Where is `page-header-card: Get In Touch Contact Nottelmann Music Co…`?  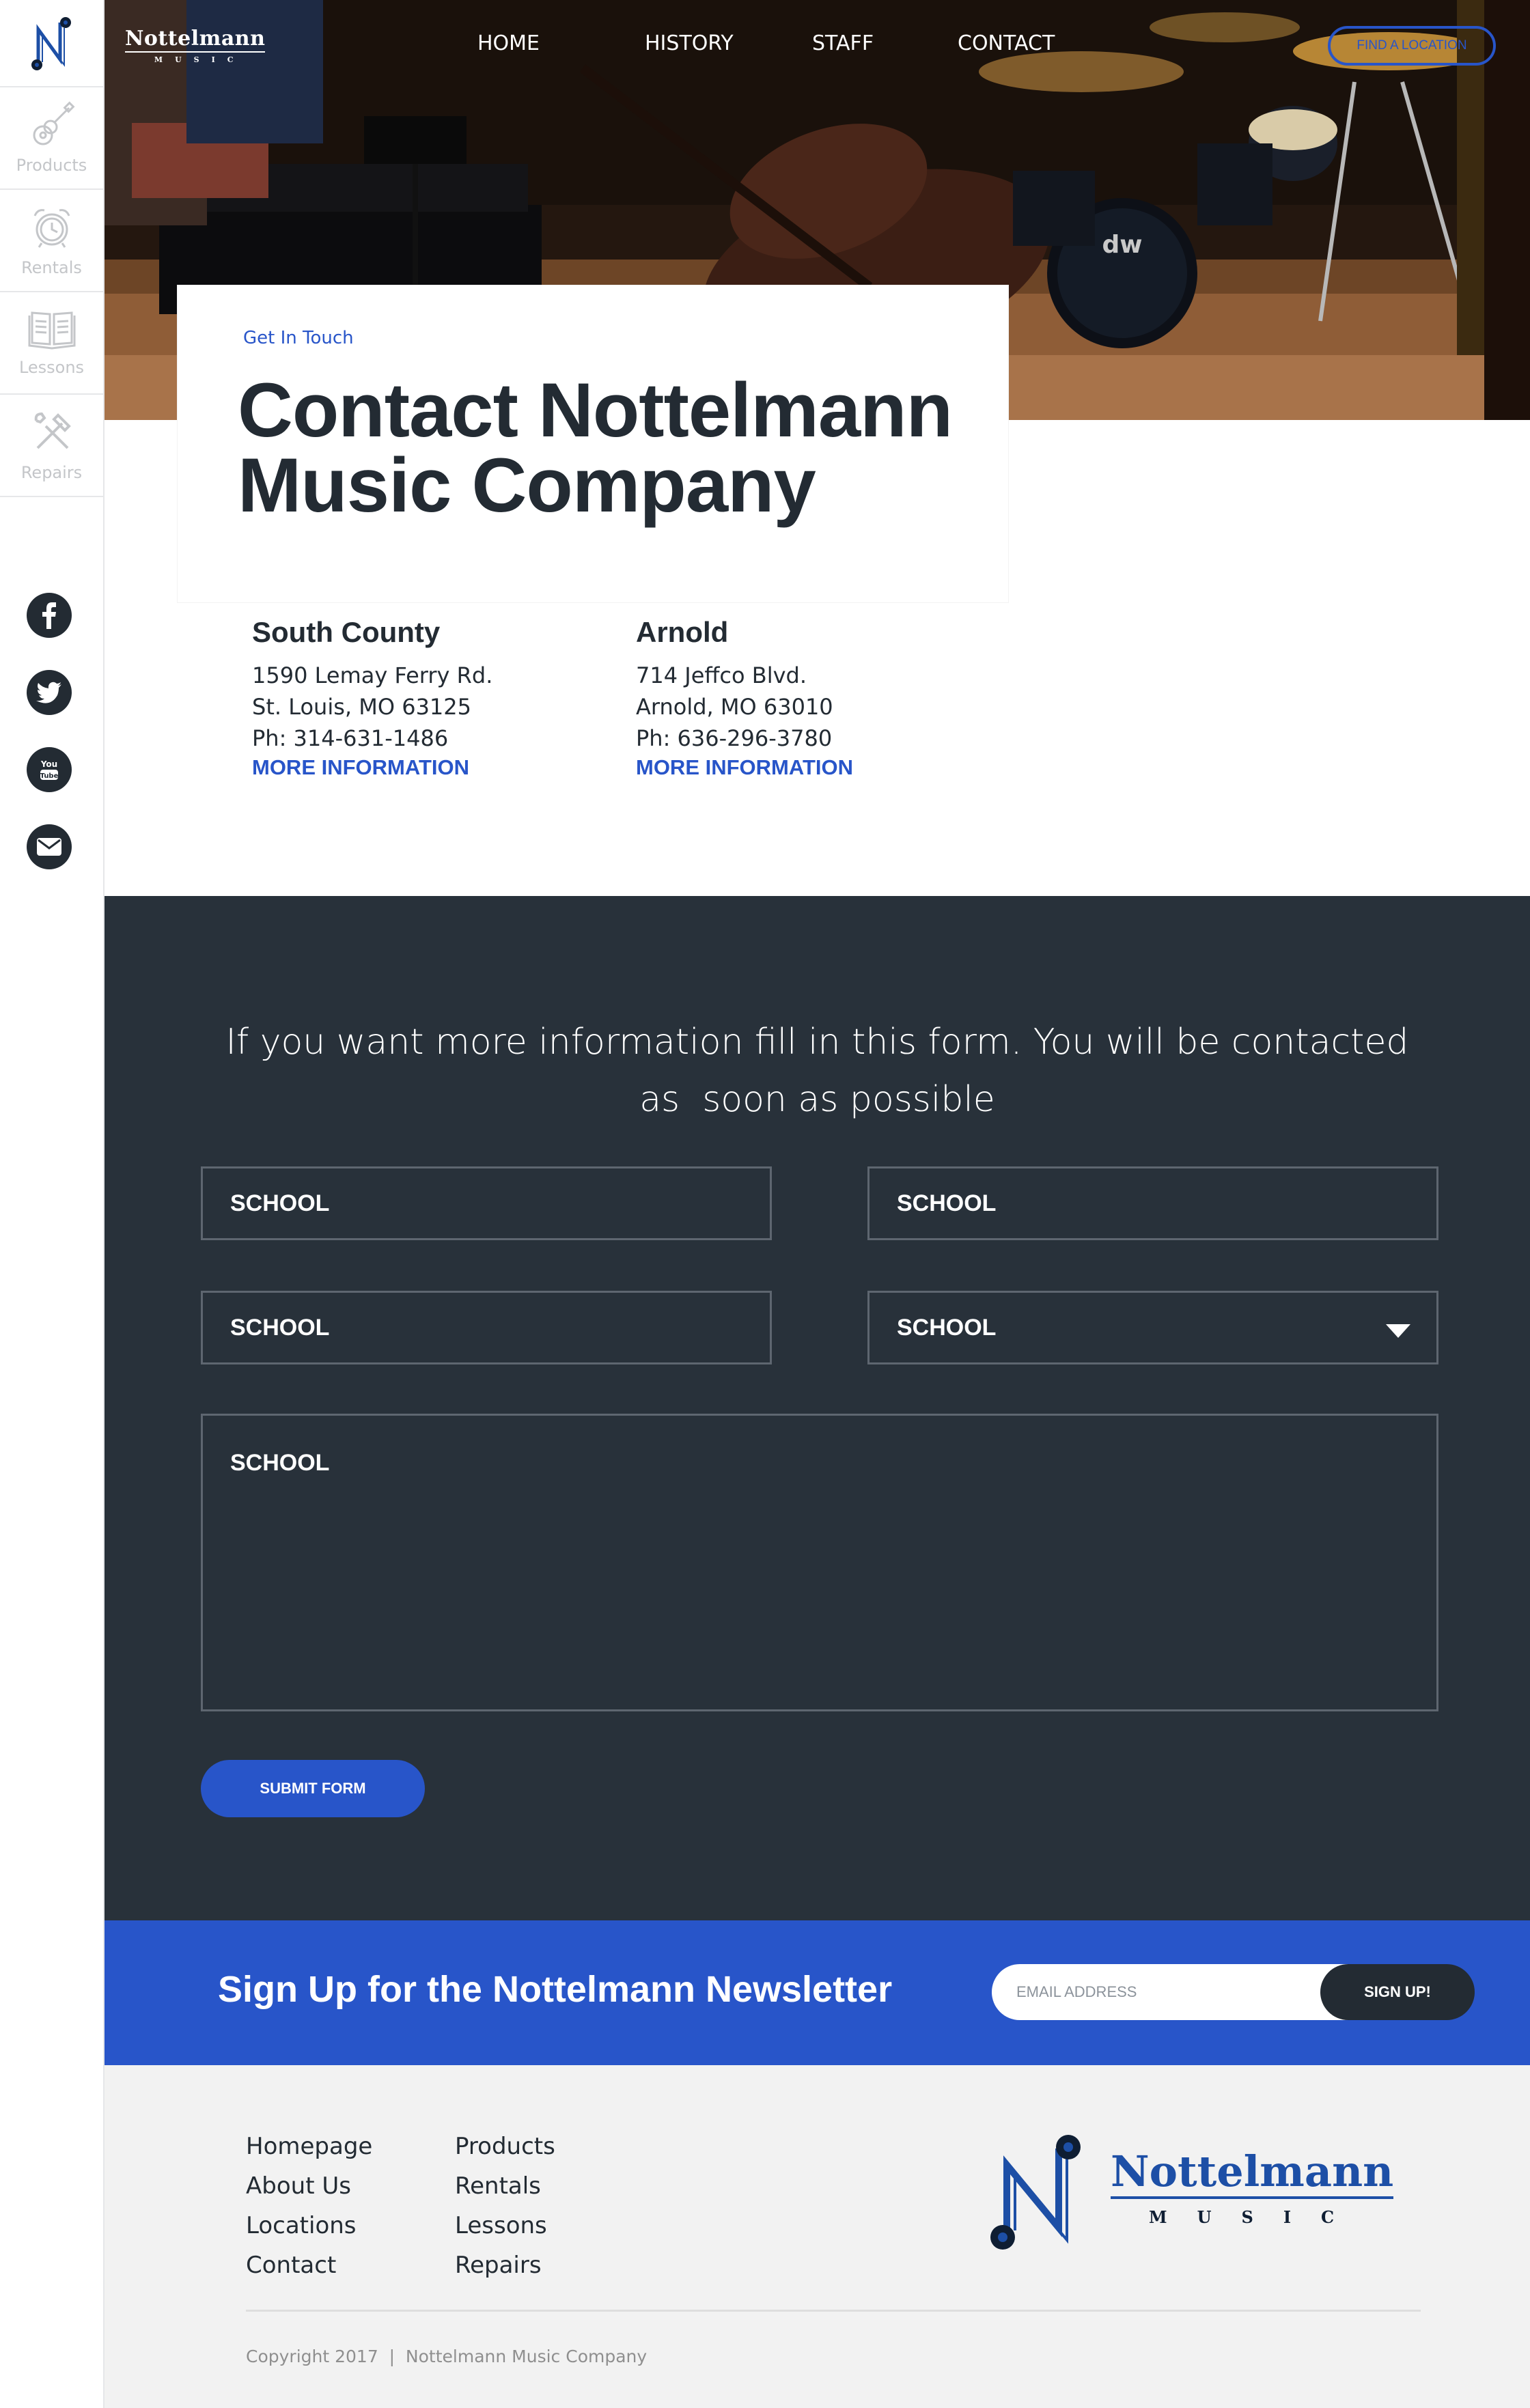 page-header-card: Get In Touch Contact Nottelmann Music Co… is located at coordinates (593, 443).